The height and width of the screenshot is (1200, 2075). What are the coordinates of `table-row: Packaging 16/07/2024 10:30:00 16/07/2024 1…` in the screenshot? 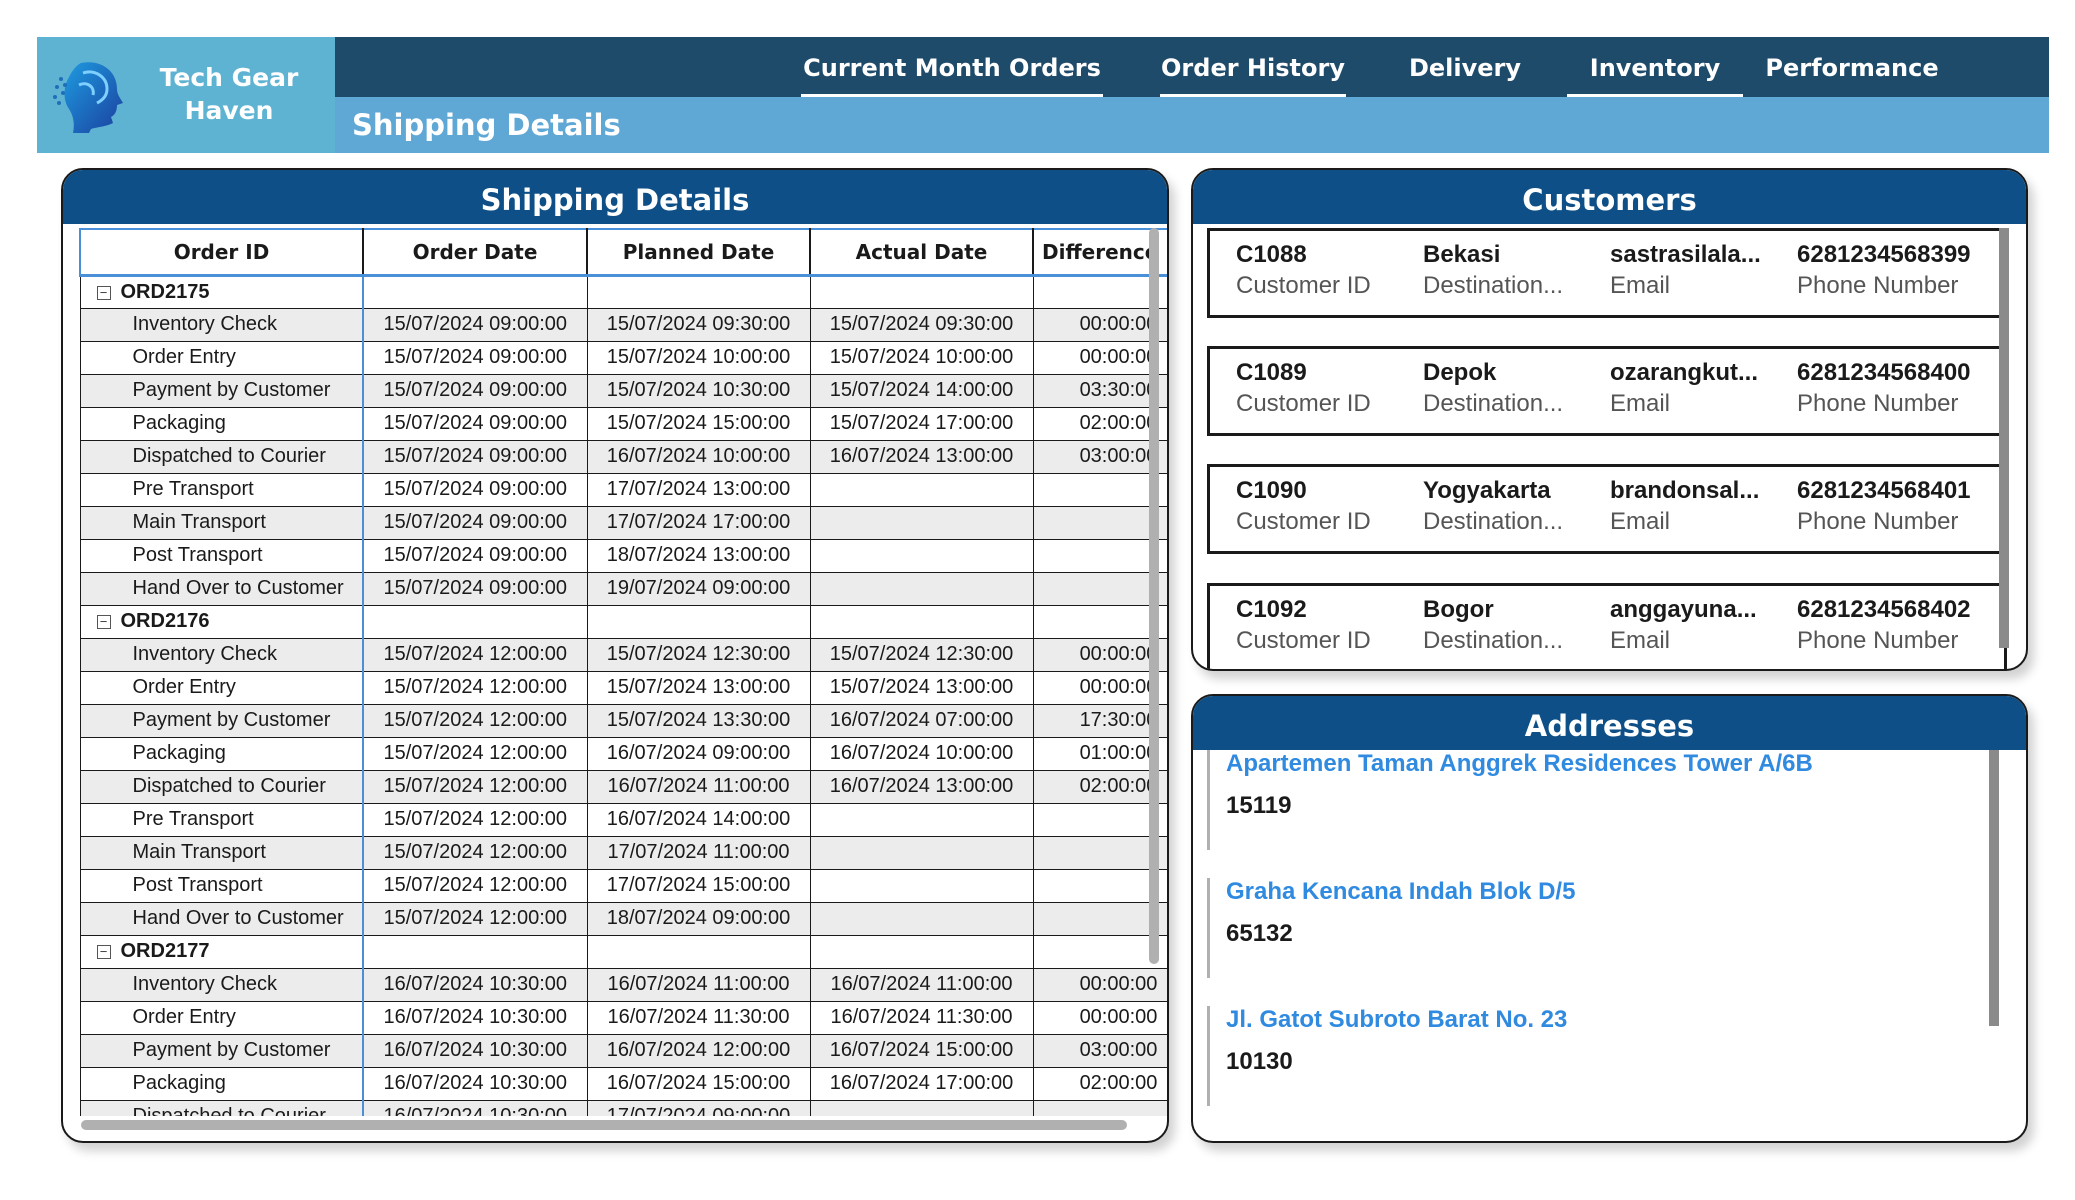 It's located at (623, 1083).